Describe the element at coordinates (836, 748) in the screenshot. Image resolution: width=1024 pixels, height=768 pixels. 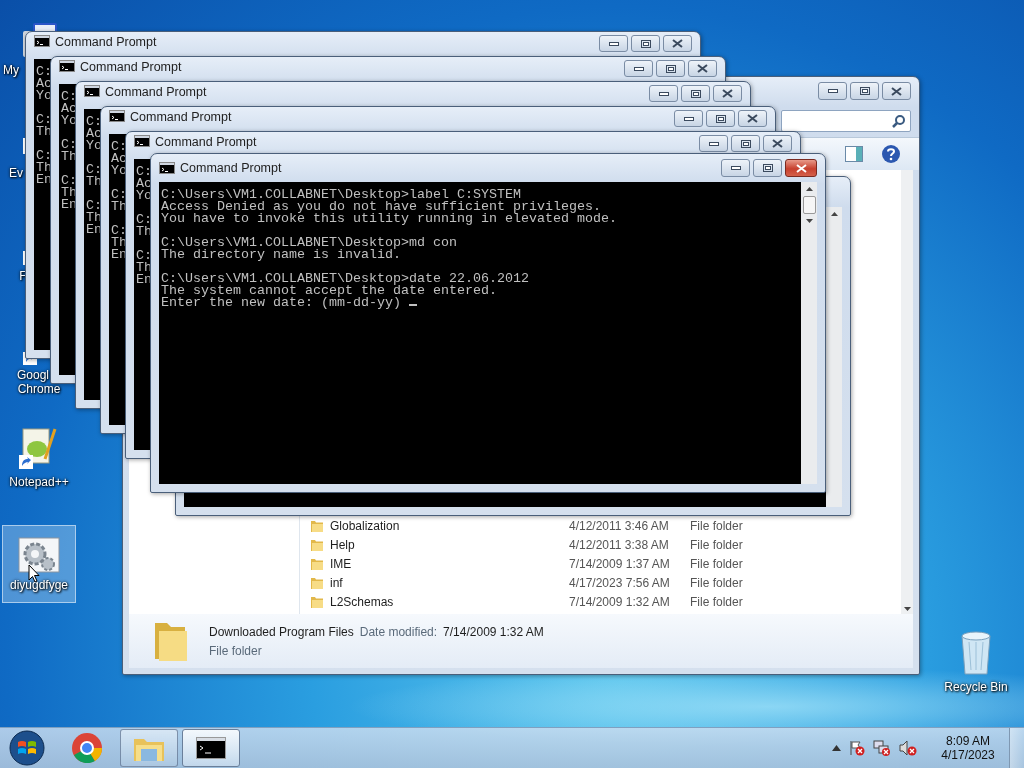
I see `show-hidden-icons-icon` at that location.